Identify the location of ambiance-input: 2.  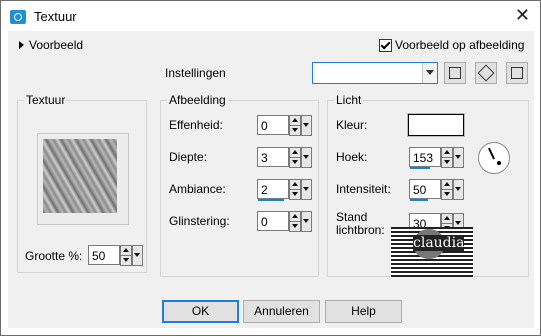
(273, 189).